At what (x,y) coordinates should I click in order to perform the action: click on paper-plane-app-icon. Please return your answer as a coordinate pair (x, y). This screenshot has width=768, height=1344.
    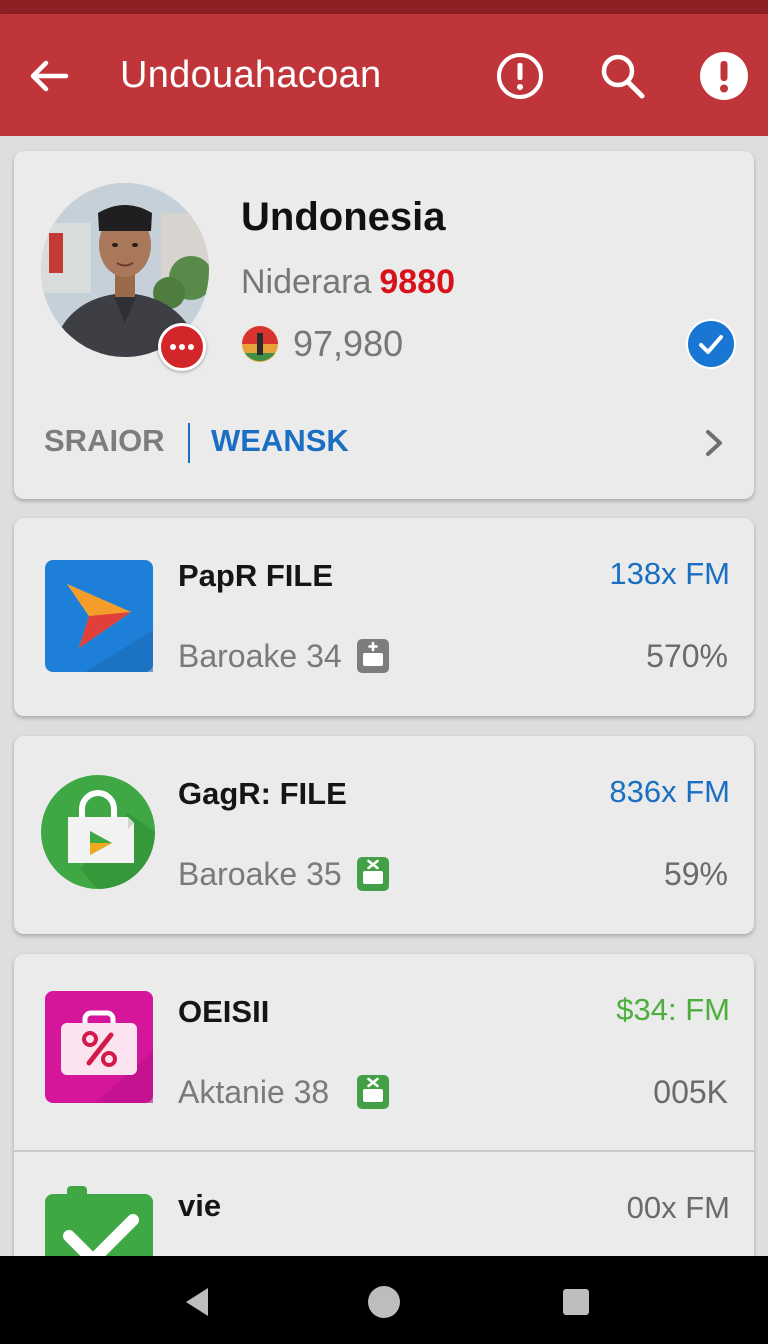
    Looking at the image, I should click on (99, 616).